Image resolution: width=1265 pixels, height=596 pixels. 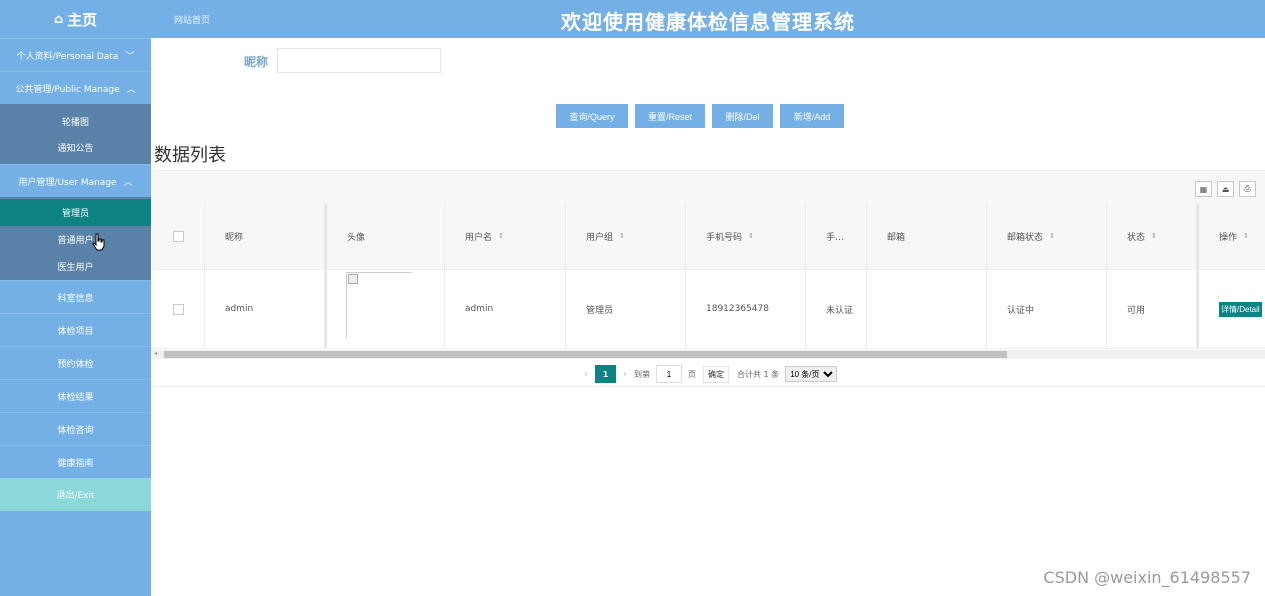 I want to click on page-unit-label: 页, so click(x=692, y=374).